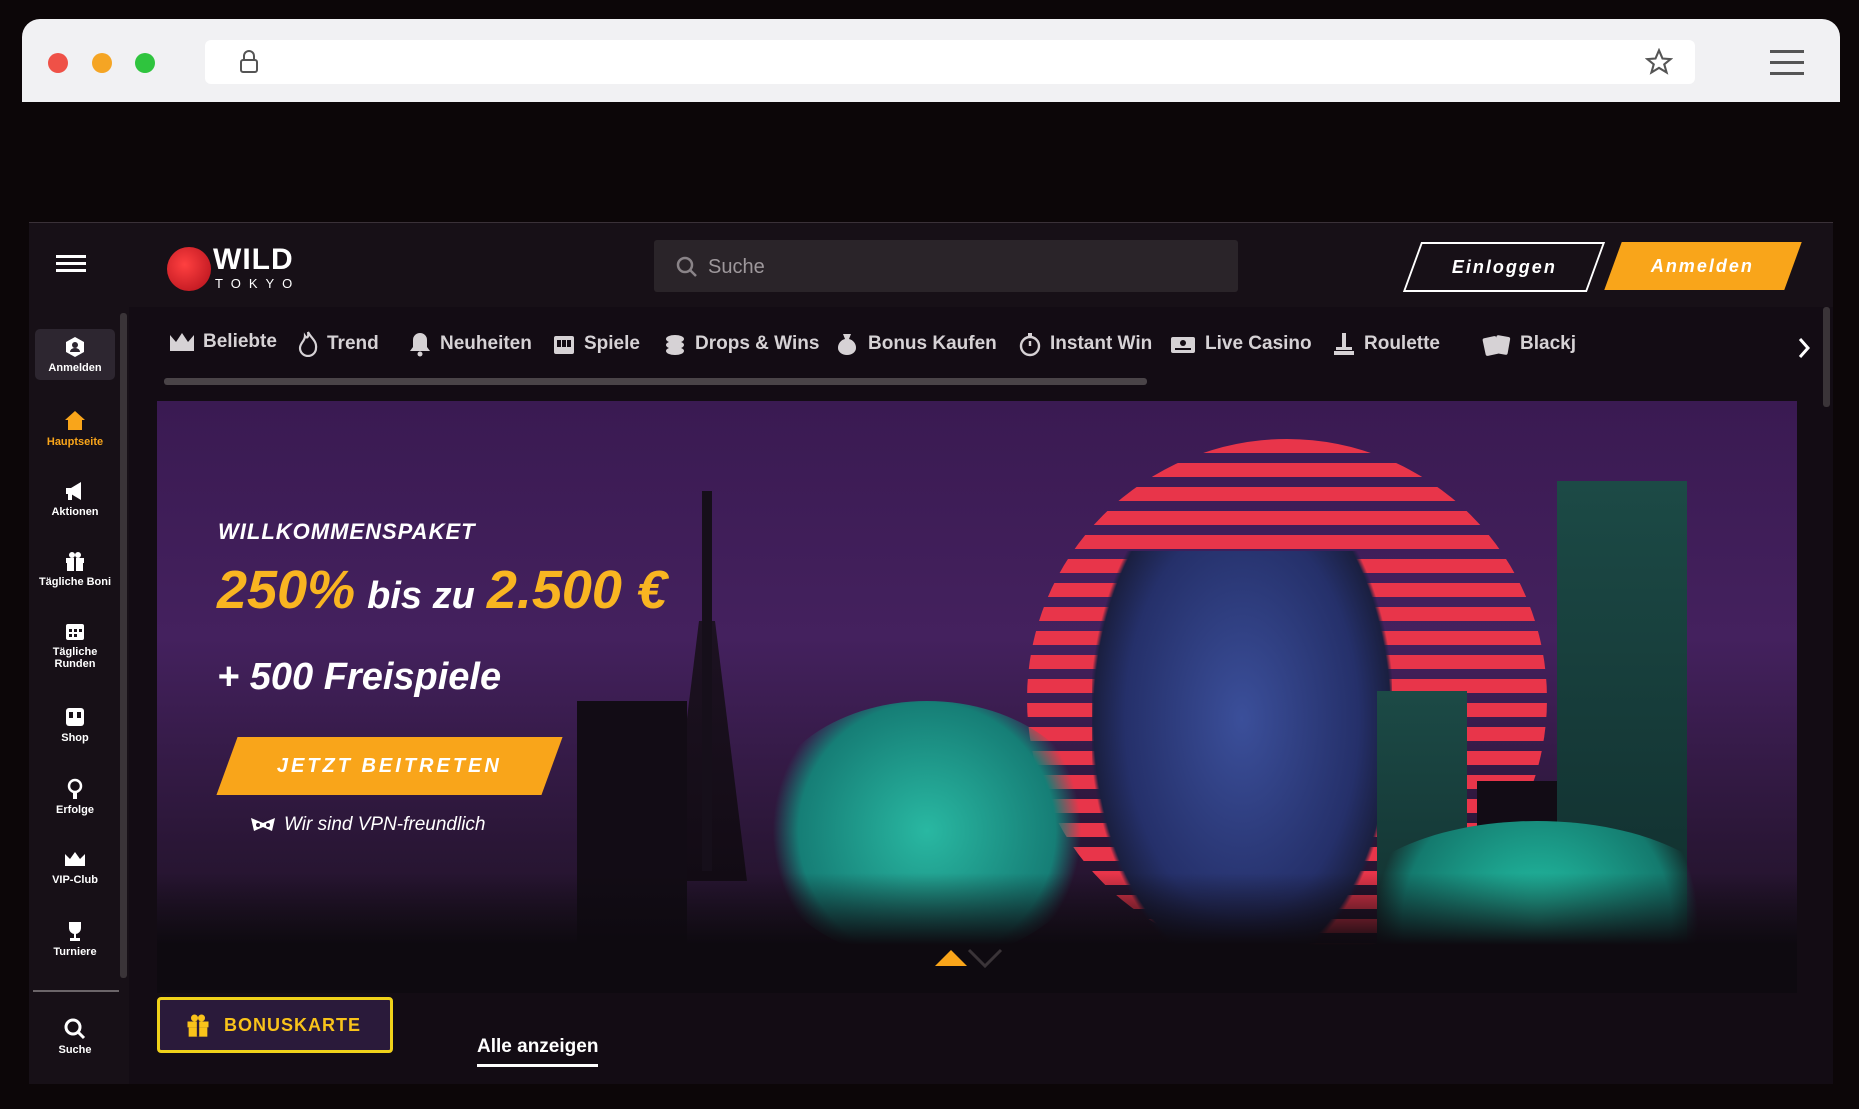 Image resolution: width=1859 pixels, height=1109 pixels. I want to click on category-blackjack: Blackj, so click(1529, 344).